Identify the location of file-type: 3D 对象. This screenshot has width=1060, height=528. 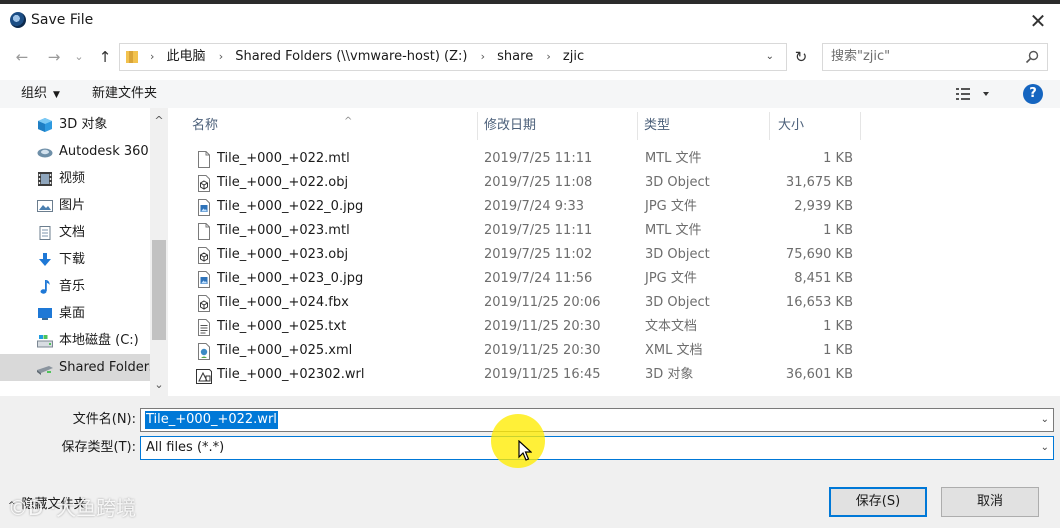
(669, 374).